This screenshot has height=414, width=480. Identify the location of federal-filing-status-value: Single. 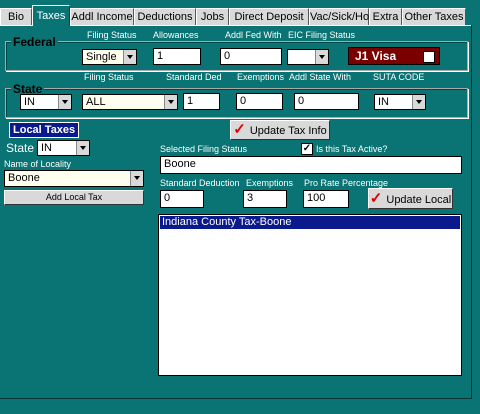
(101, 57).